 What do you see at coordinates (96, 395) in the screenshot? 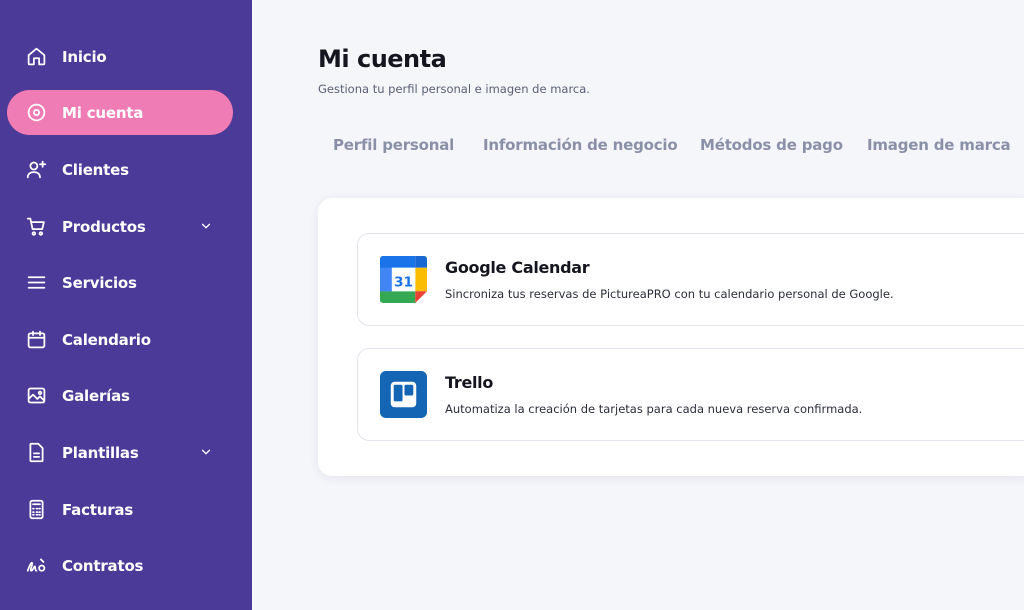
I see `sidebar-item-label: Galerías` at bounding box center [96, 395].